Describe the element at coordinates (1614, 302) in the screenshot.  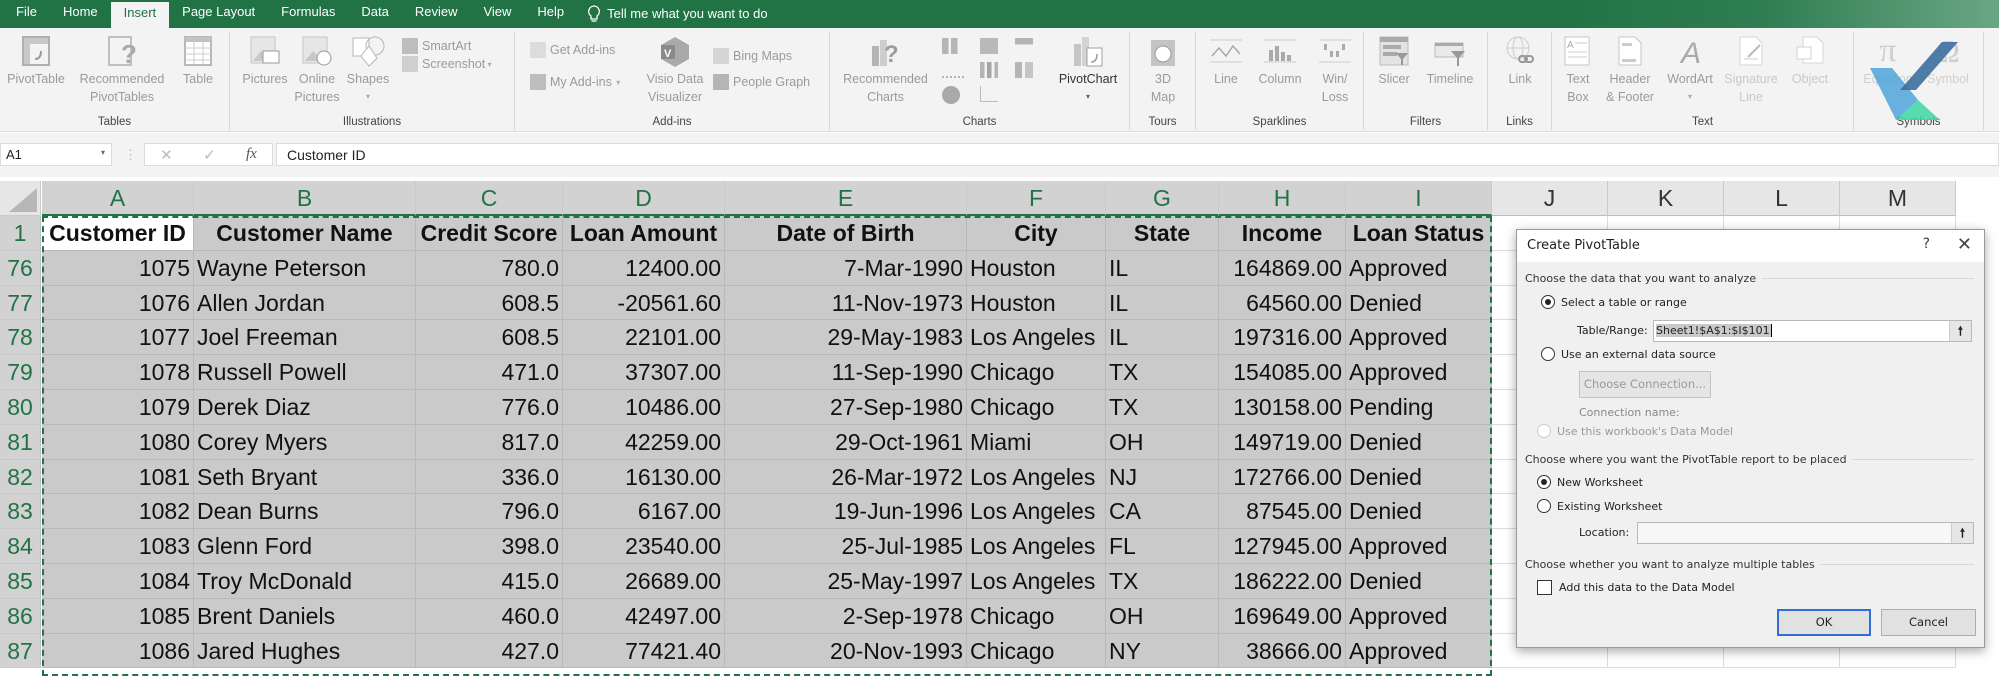
I see `radio-select-range: Select a table or range` at that location.